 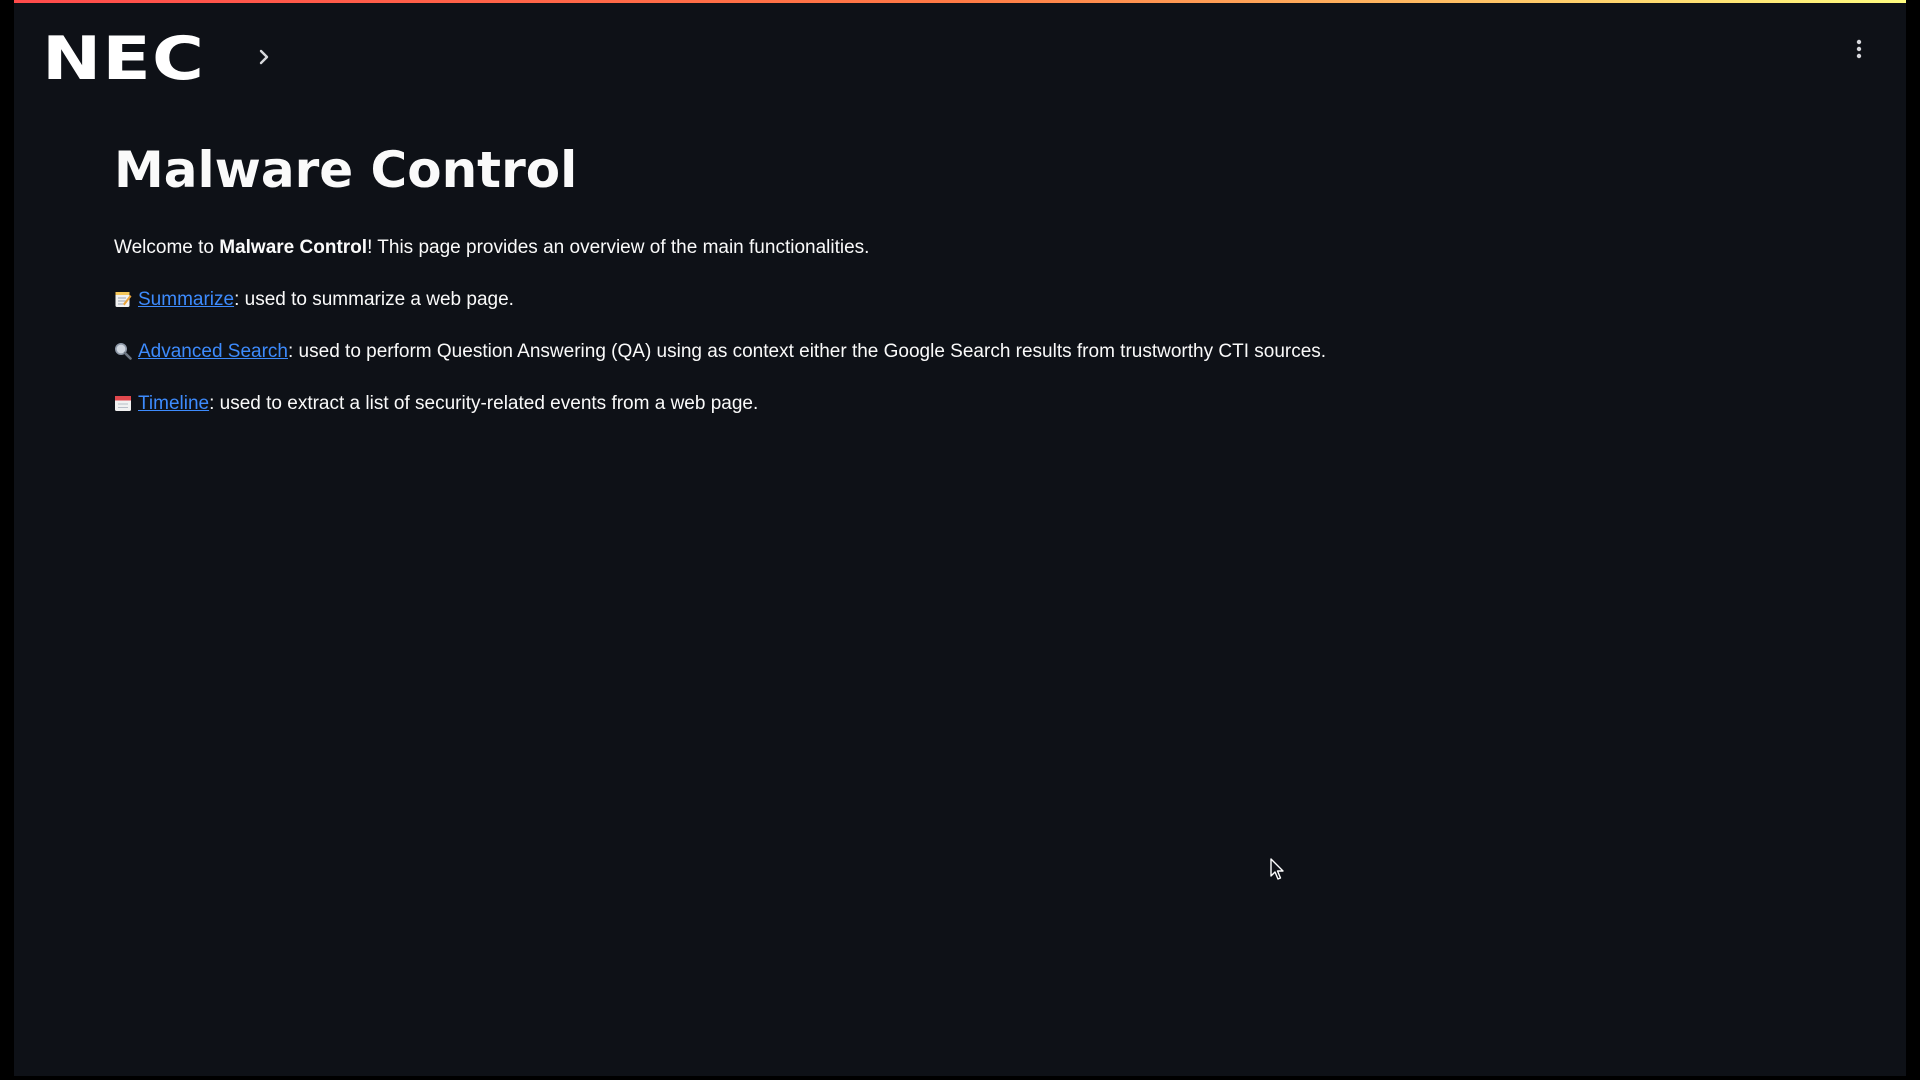 What do you see at coordinates (173, 403) in the screenshot?
I see `timeline-link: Timeline` at bounding box center [173, 403].